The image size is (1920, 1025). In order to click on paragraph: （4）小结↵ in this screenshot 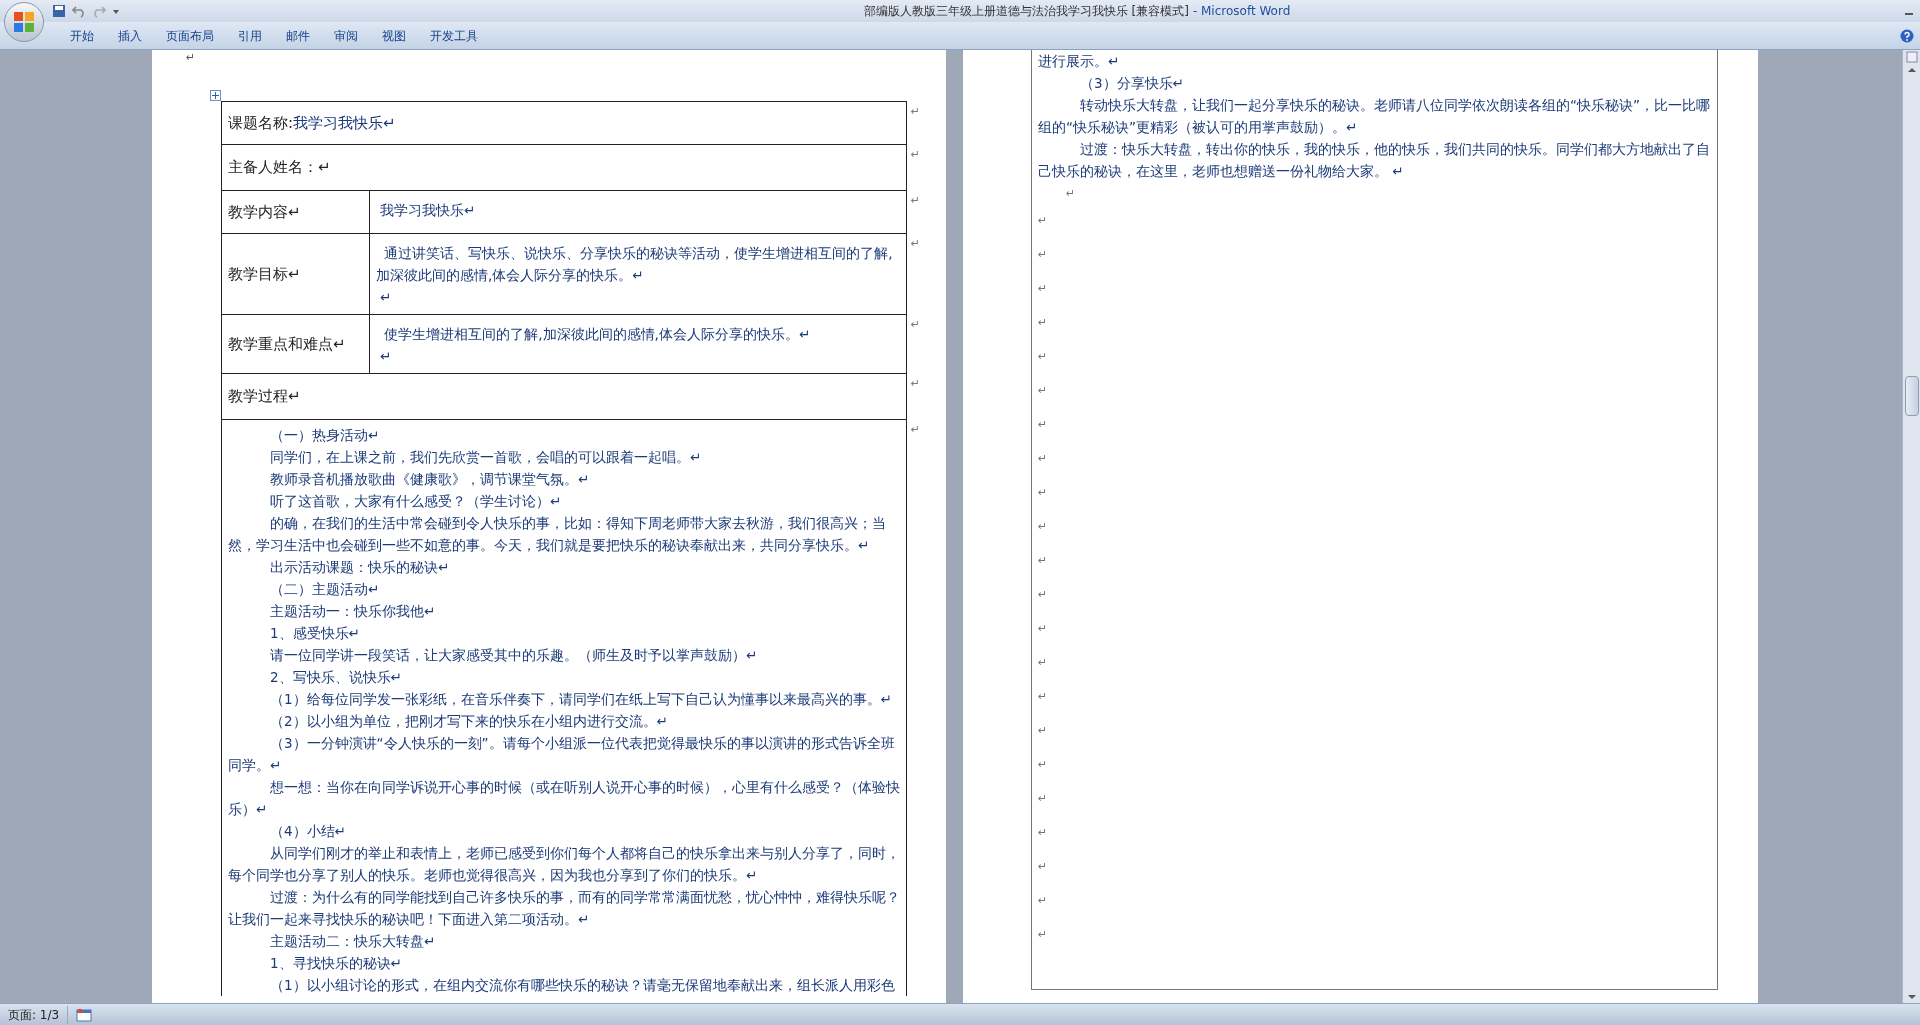, I will do `click(308, 831)`.